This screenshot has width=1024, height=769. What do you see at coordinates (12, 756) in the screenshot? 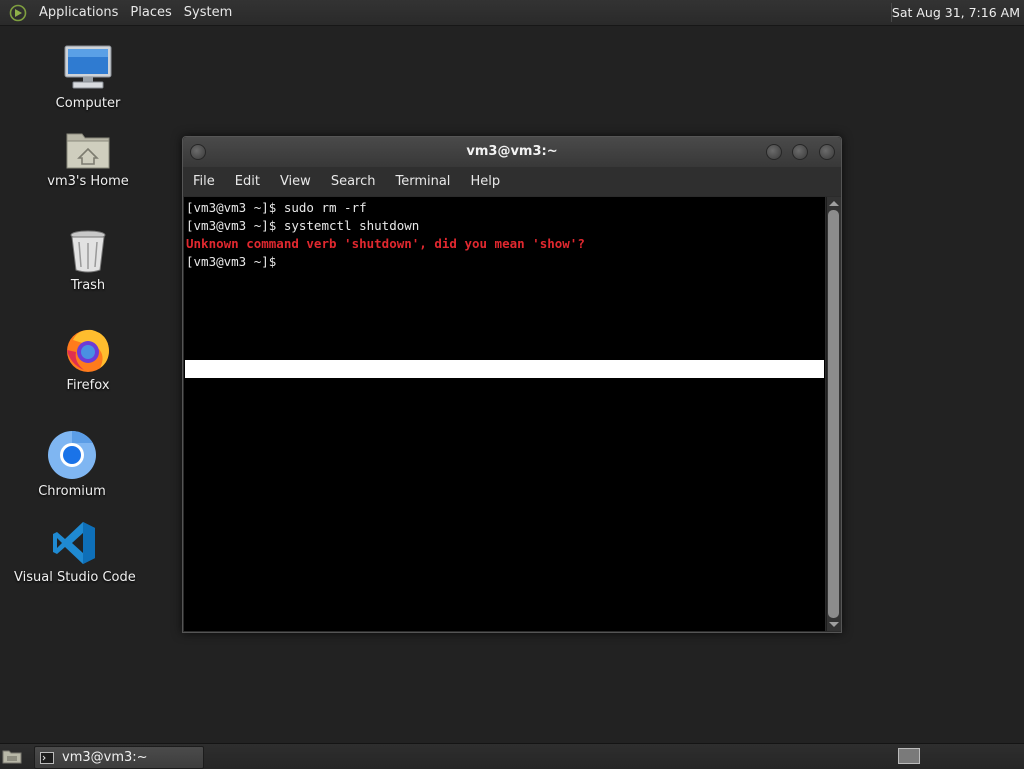
I see `show-desktop-icon` at bounding box center [12, 756].